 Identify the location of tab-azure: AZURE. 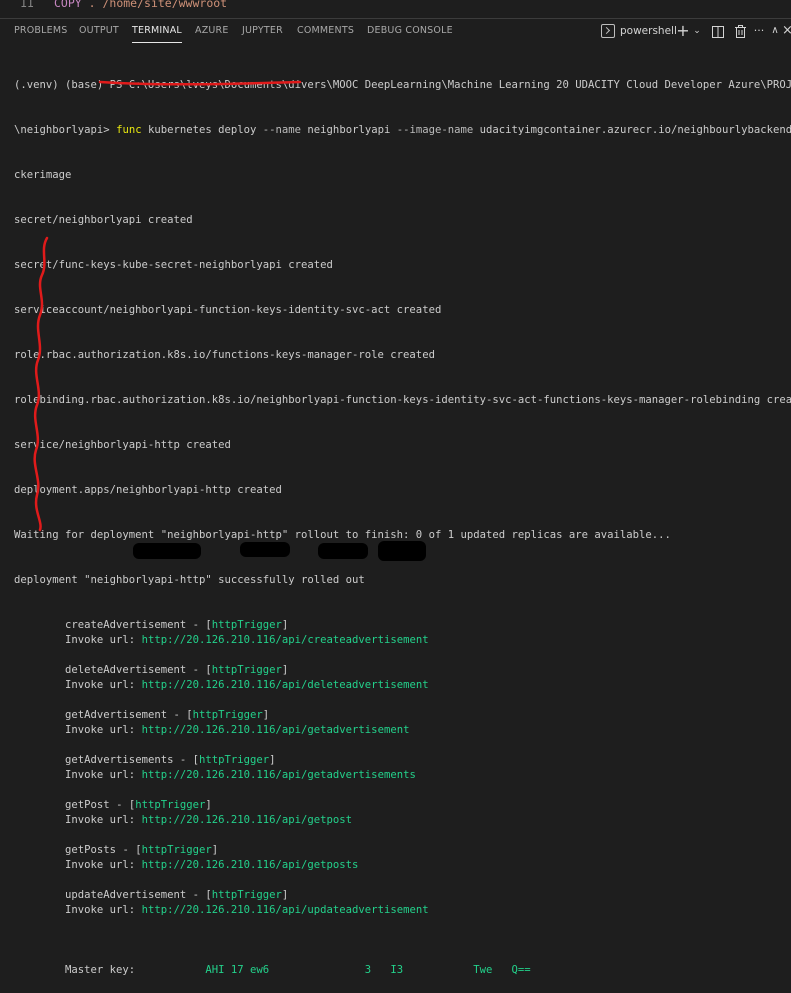
(212, 31).